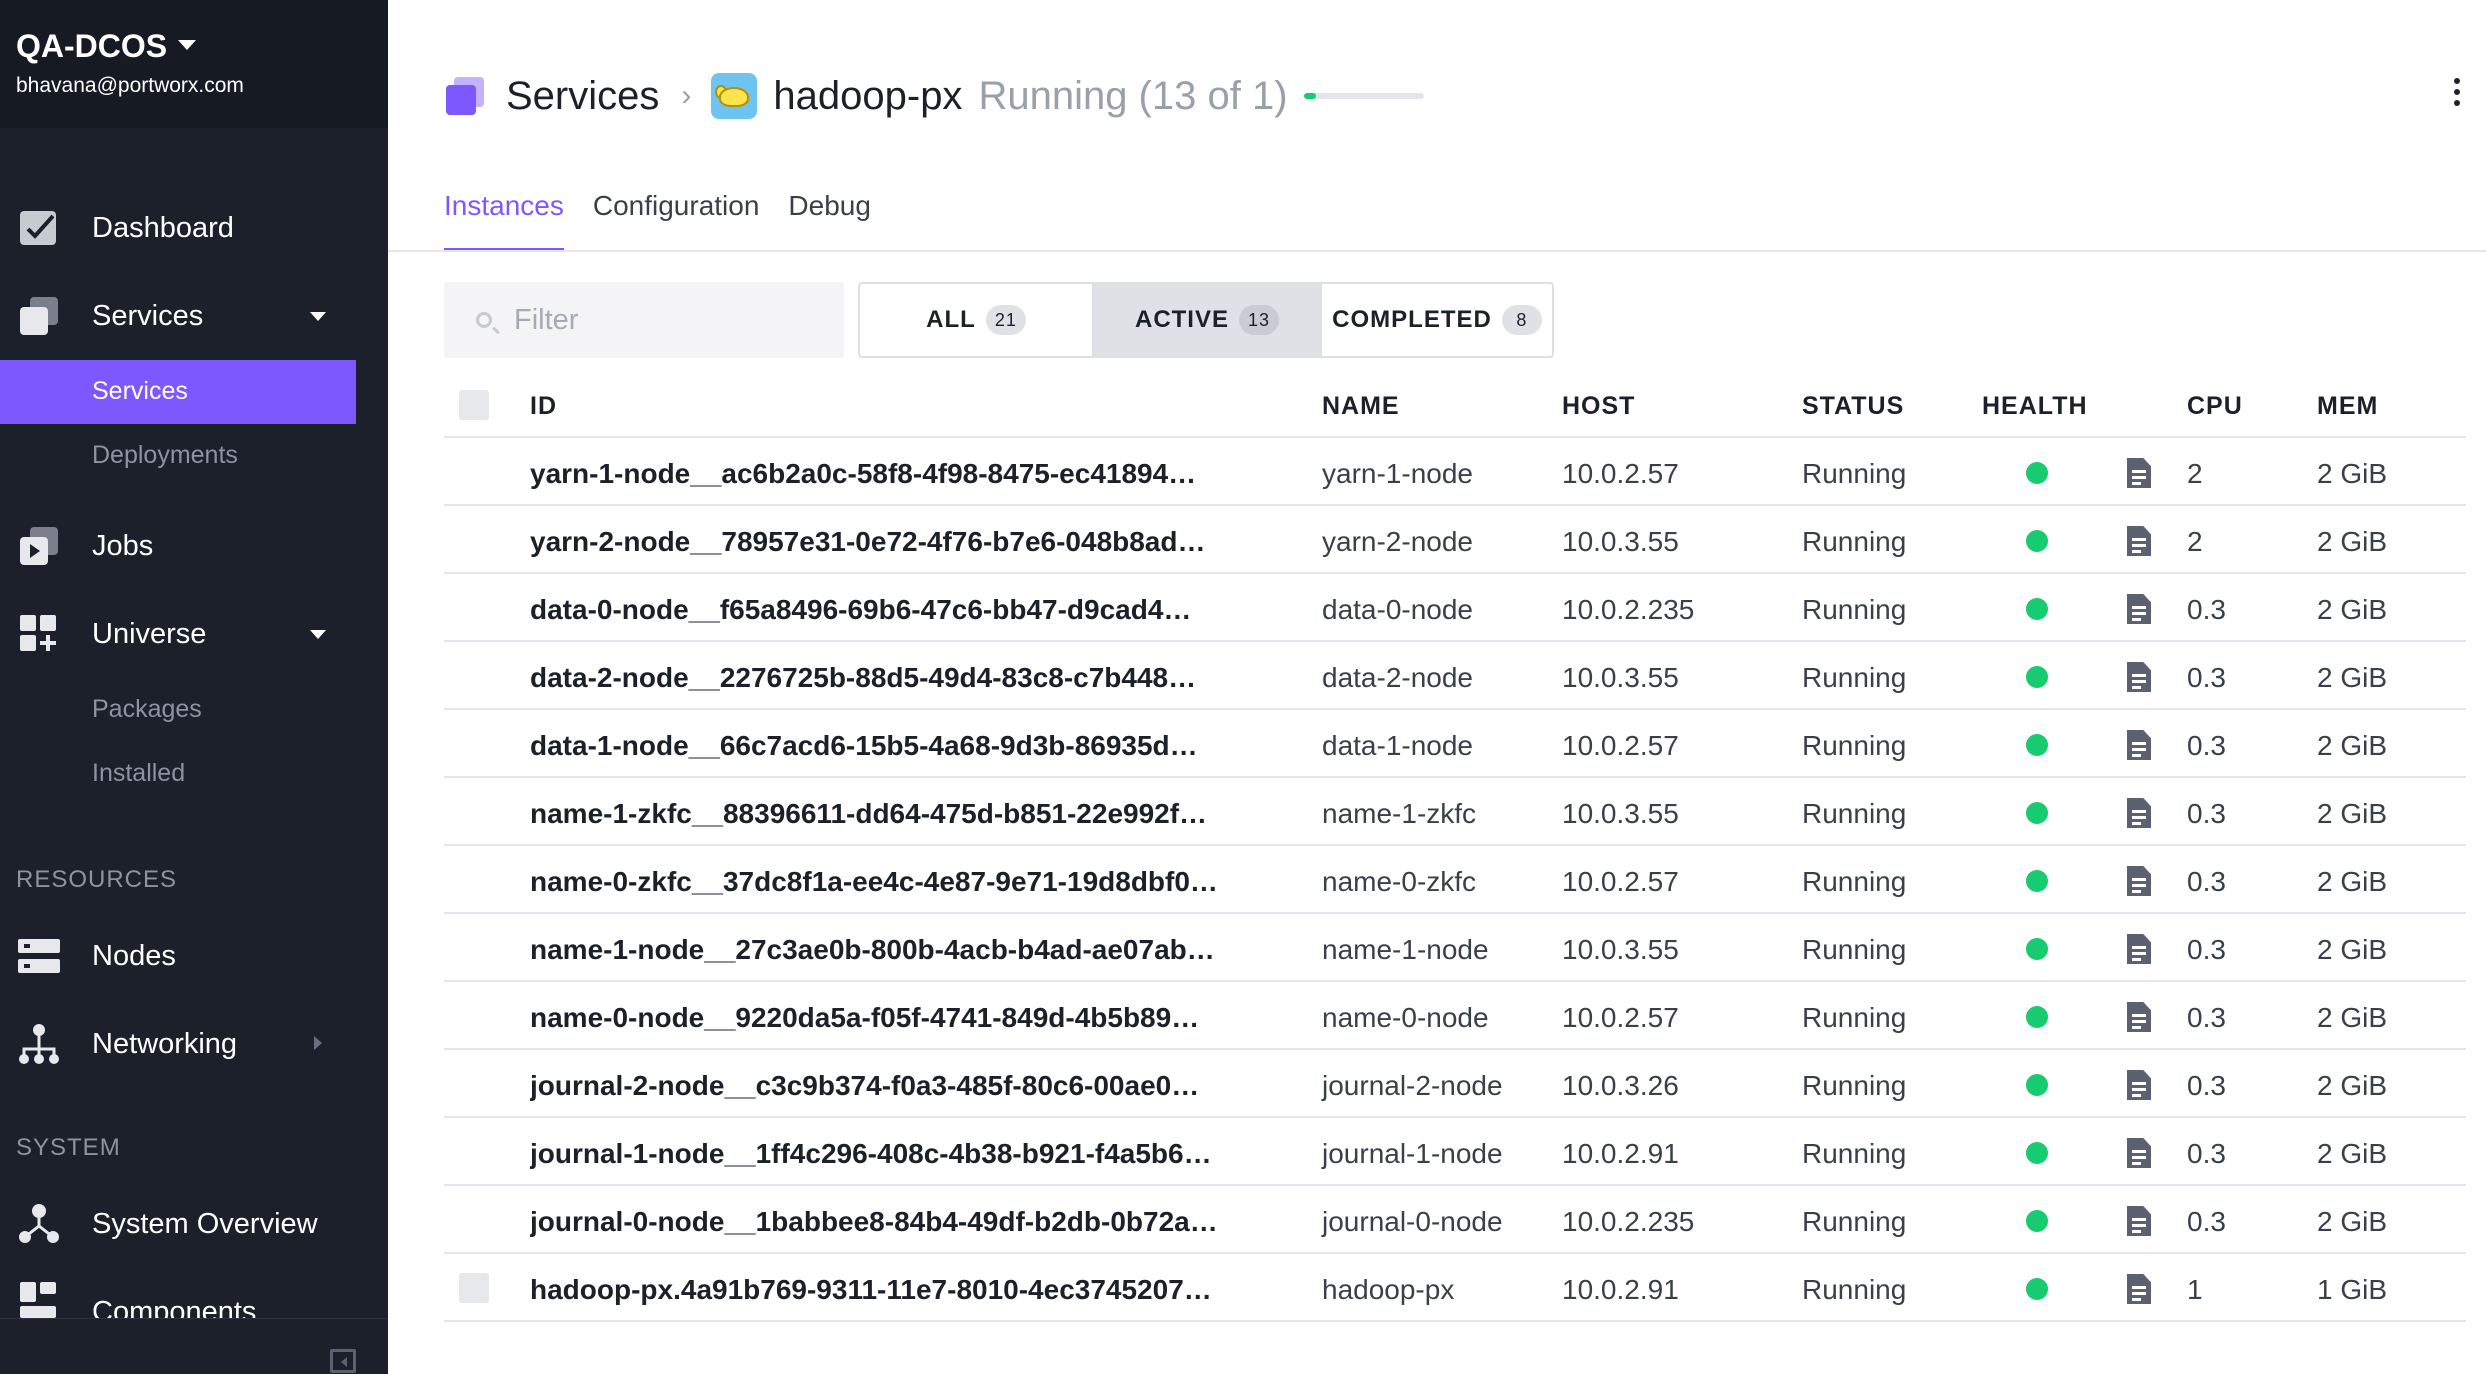 Image resolution: width=2486 pixels, height=1374 pixels. I want to click on sidebar-item-system-overview: System Overview, so click(194, 1224).